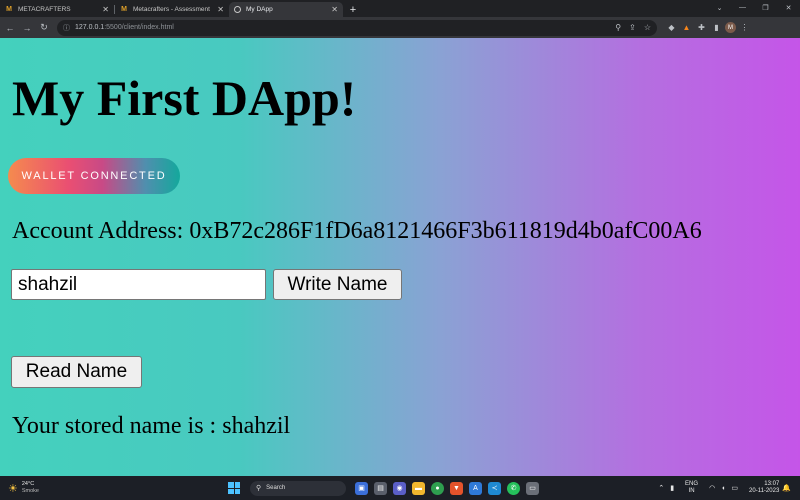 Image resolution: width=800 pixels, height=500 pixels. Describe the element at coordinates (744, 27) in the screenshot. I see `browser-menu-icon: ⋮` at that location.